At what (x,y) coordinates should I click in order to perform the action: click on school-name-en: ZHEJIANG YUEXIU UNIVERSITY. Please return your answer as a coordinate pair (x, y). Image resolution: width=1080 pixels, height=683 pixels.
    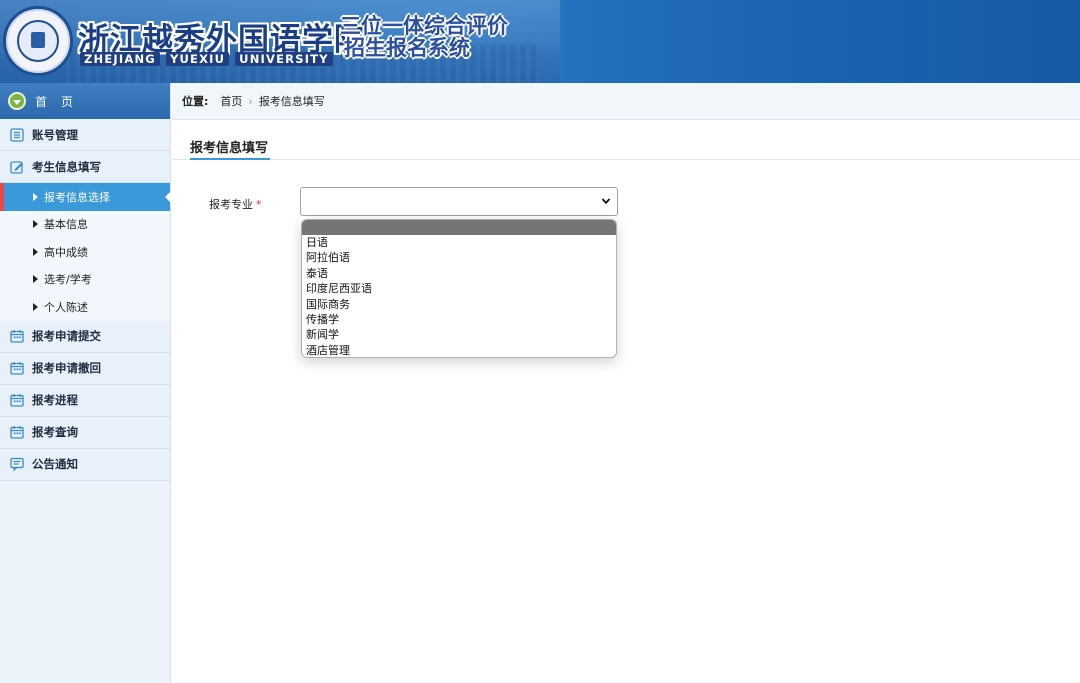
    Looking at the image, I should click on (209, 59).